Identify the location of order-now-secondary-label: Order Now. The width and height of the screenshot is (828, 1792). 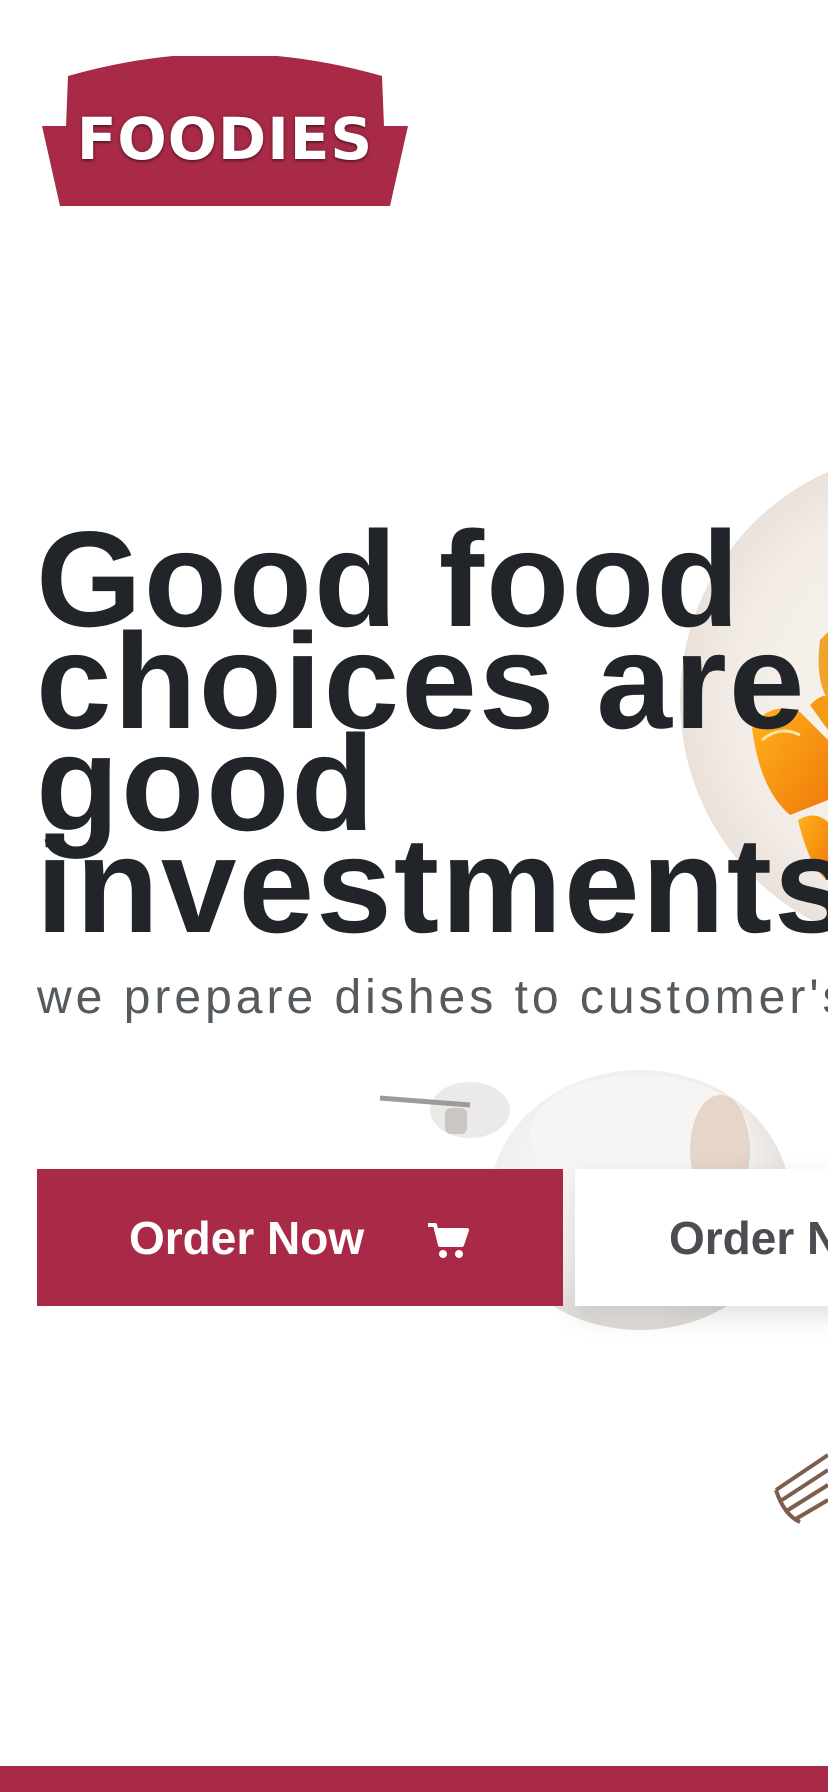
(748, 1237).